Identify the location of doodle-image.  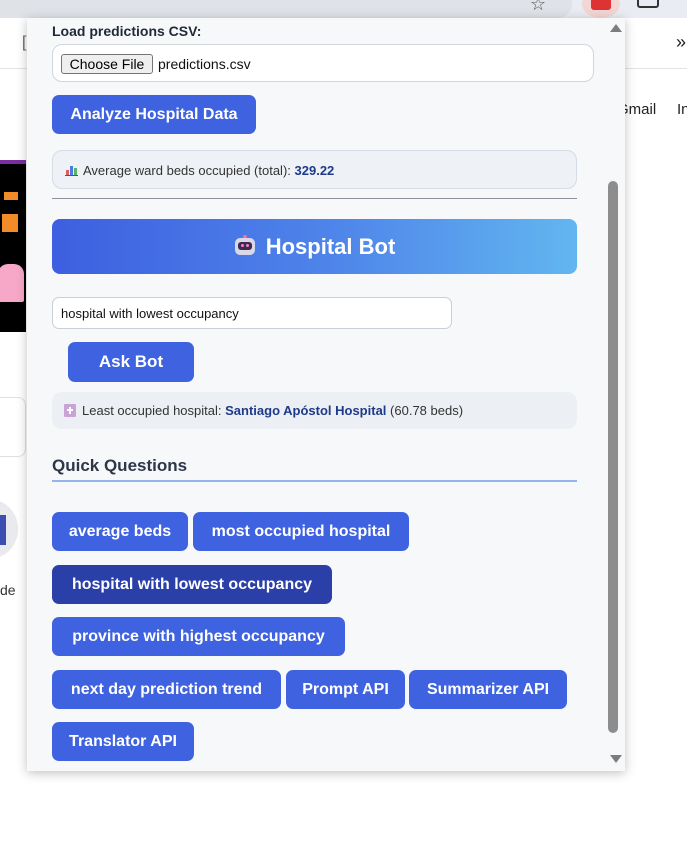
(13, 246).